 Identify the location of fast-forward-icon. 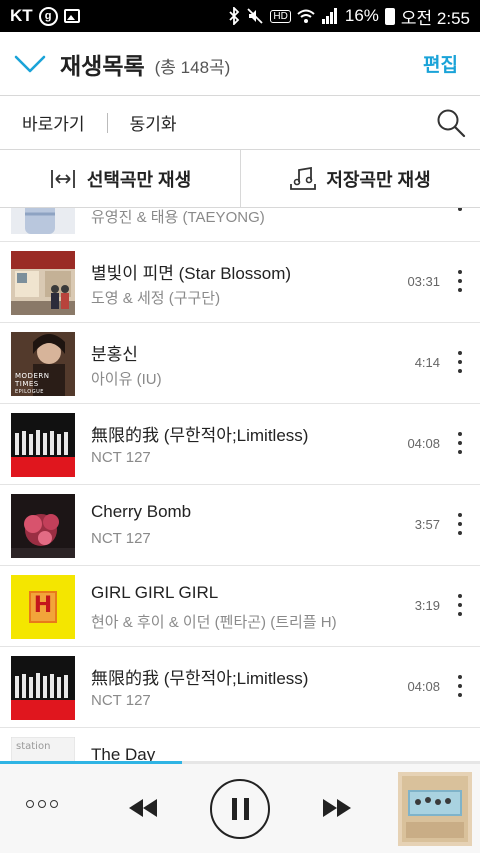
(337, 808).